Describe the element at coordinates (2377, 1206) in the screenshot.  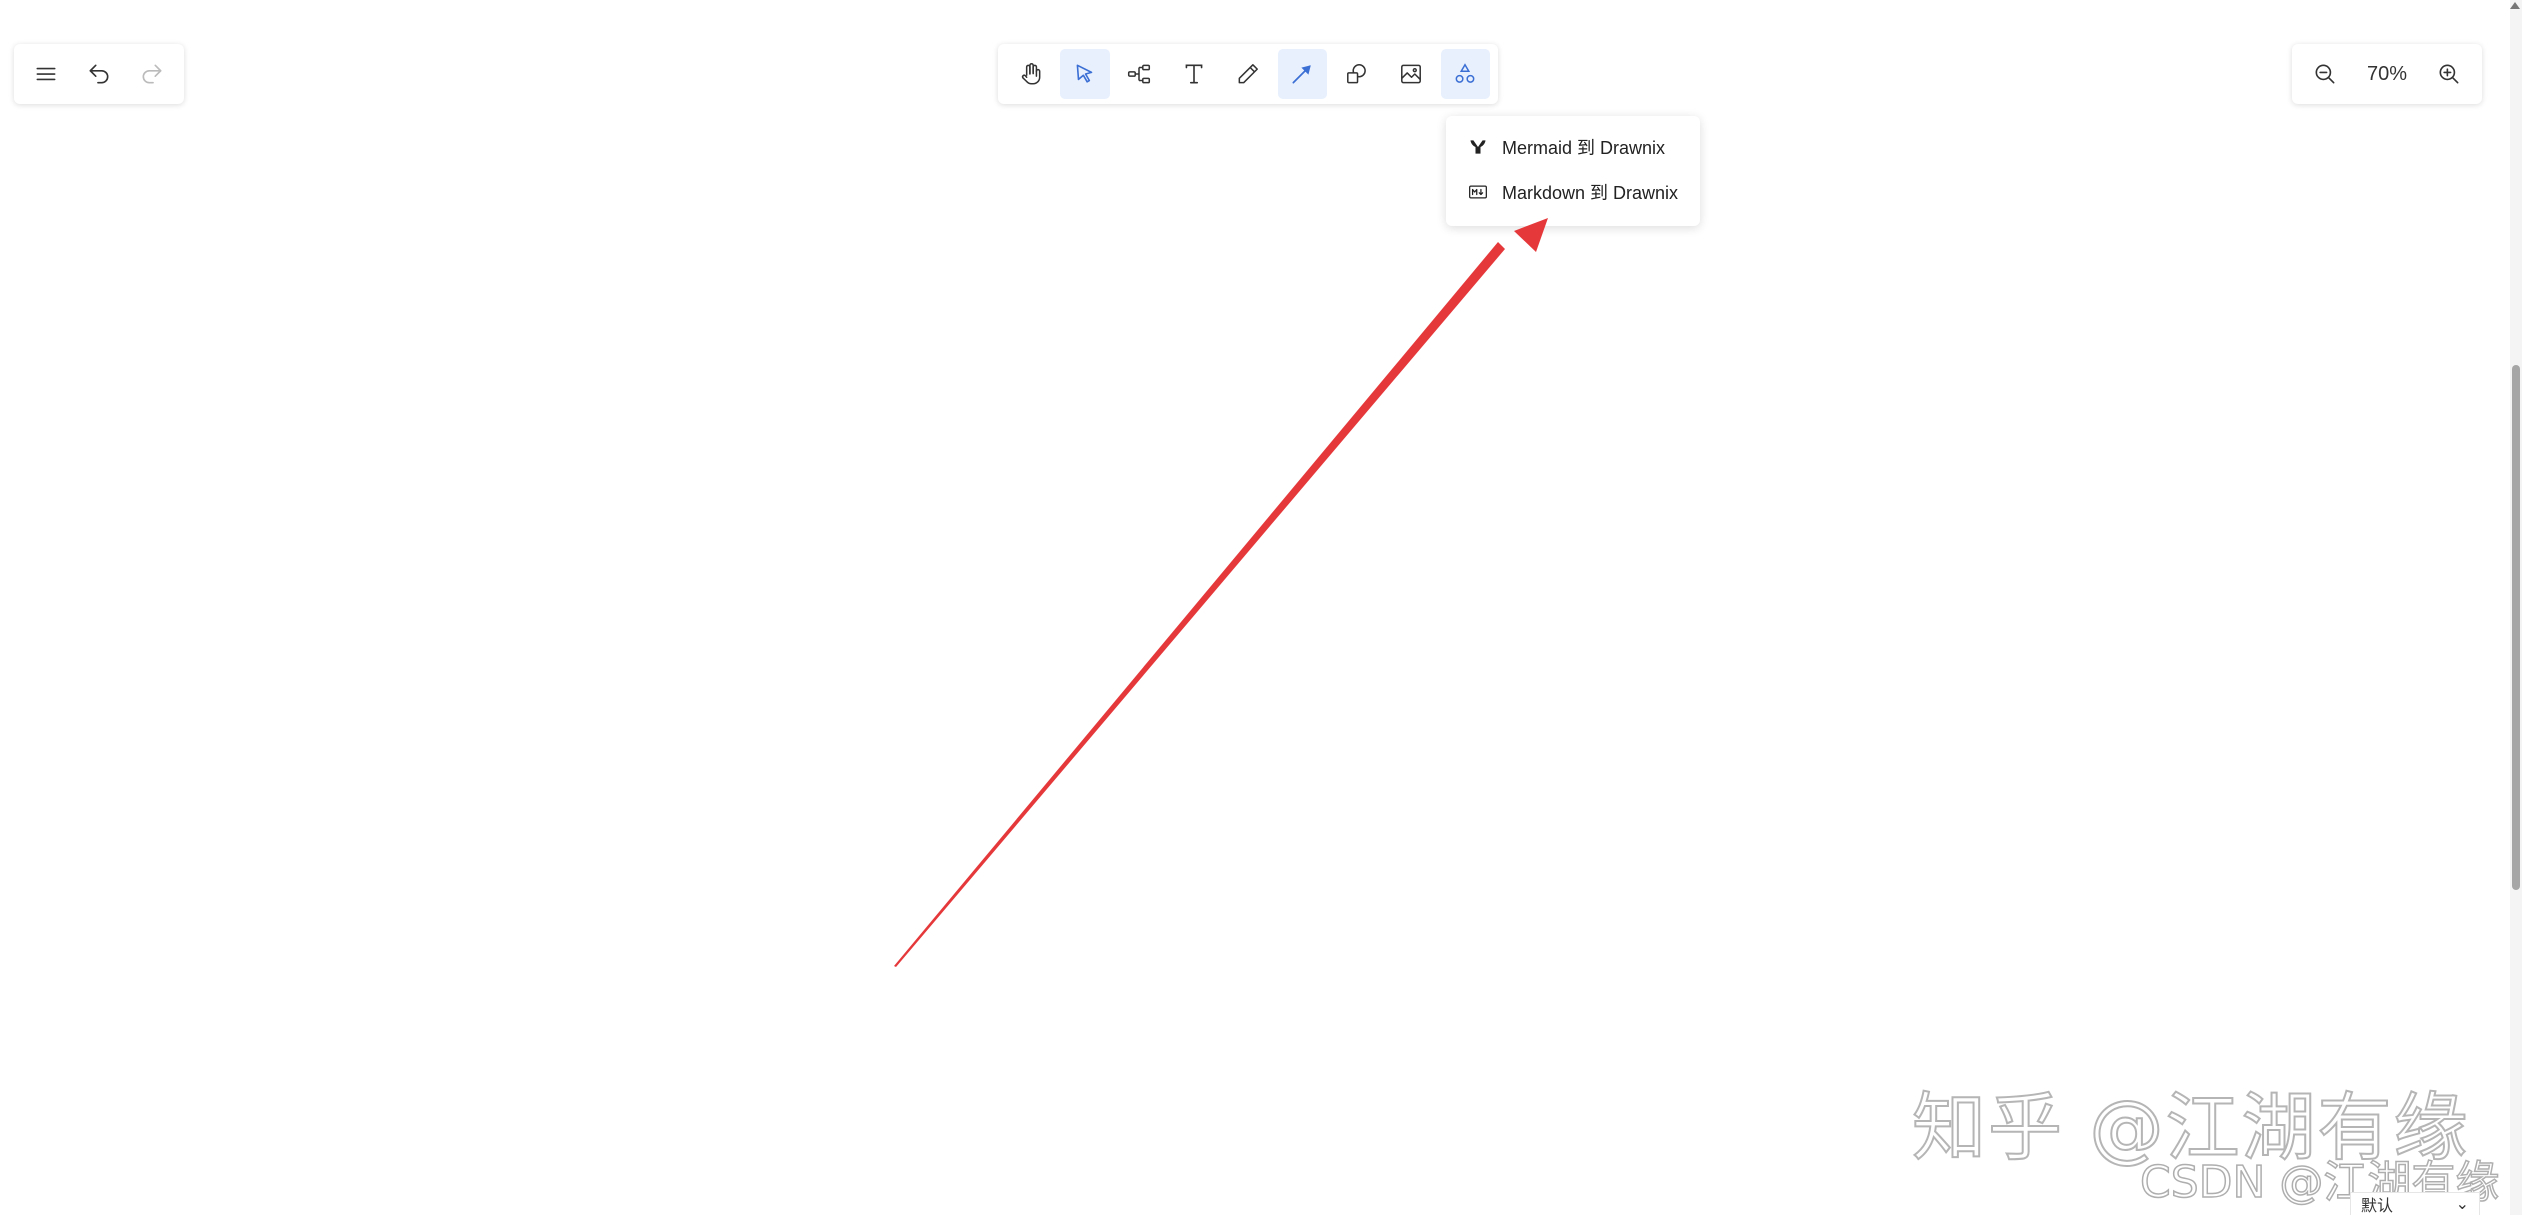
I see `selector-label: 默认` at that location.